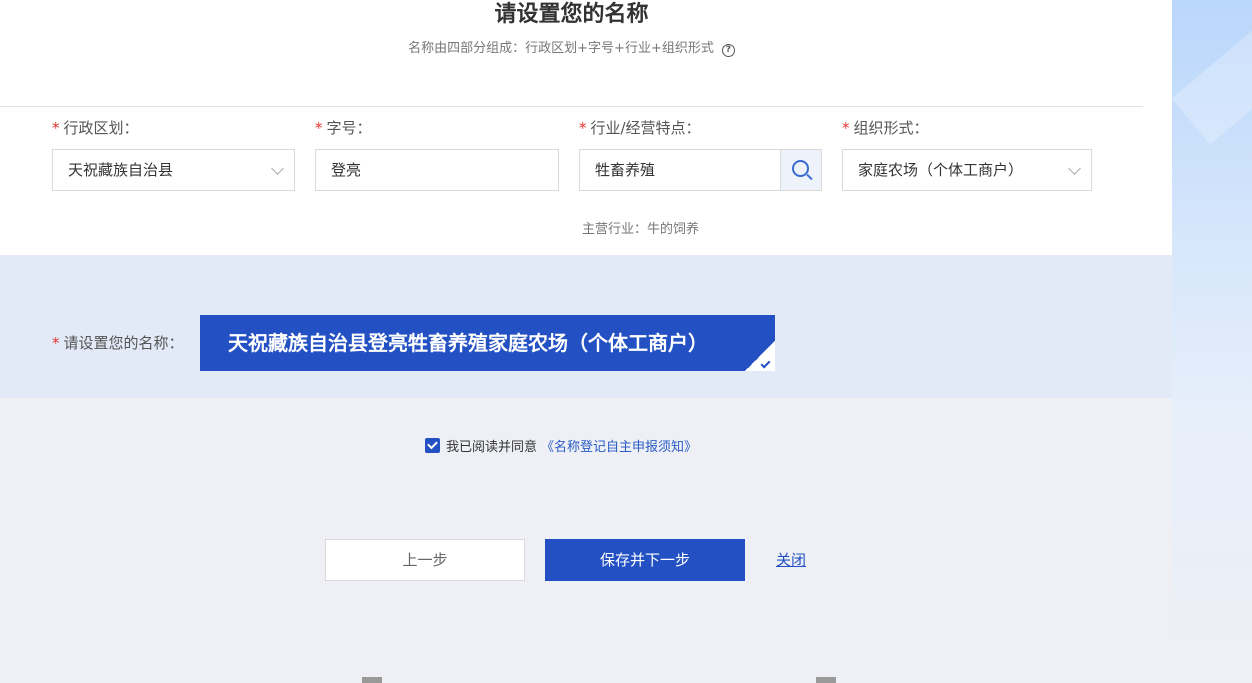  I want to click on agreement-text: 我已阅读并同意, so click(492, 447).